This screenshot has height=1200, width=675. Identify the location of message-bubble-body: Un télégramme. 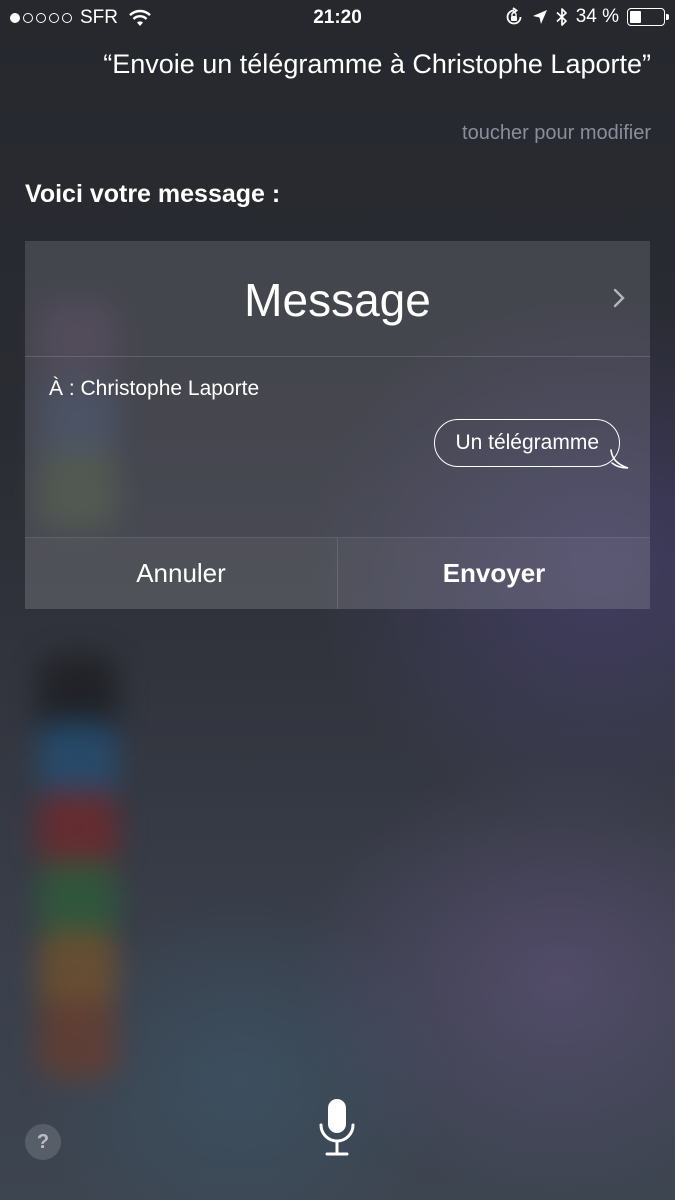
(527, 443).